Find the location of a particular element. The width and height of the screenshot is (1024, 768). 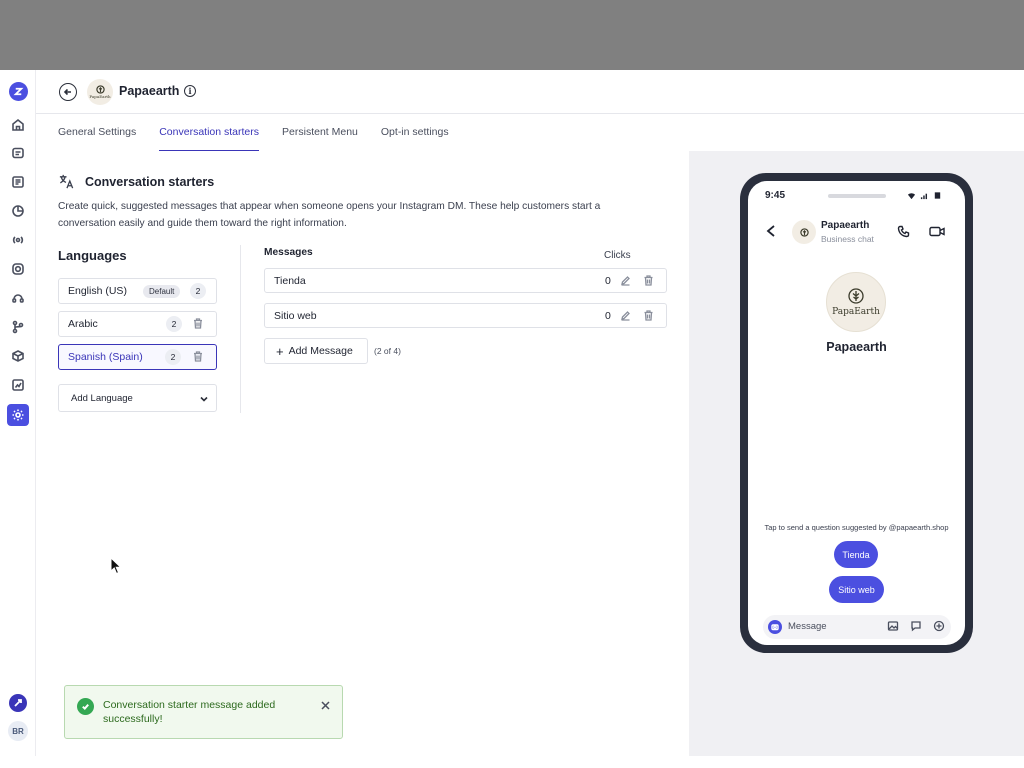

back-button is located at coordinates (68, 92).